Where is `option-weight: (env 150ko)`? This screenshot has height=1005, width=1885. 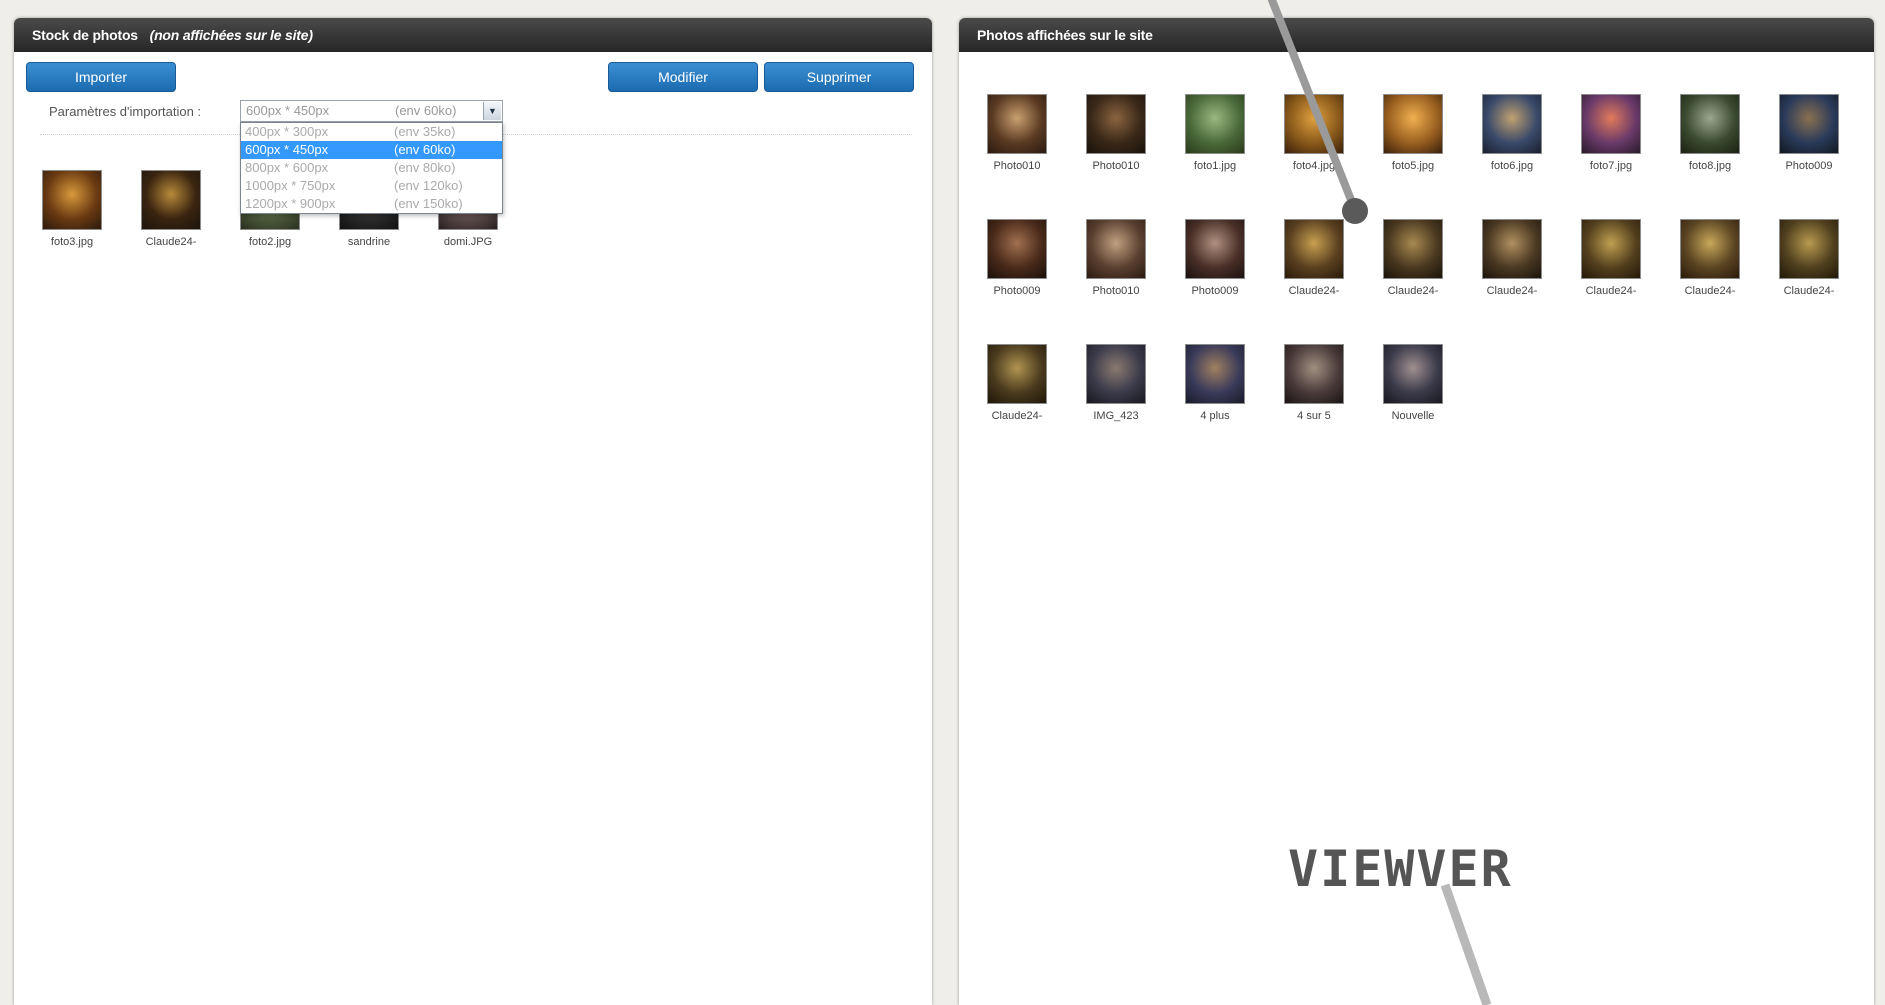 option-weight: (env 150ko) is located at coordinates (428, 203).